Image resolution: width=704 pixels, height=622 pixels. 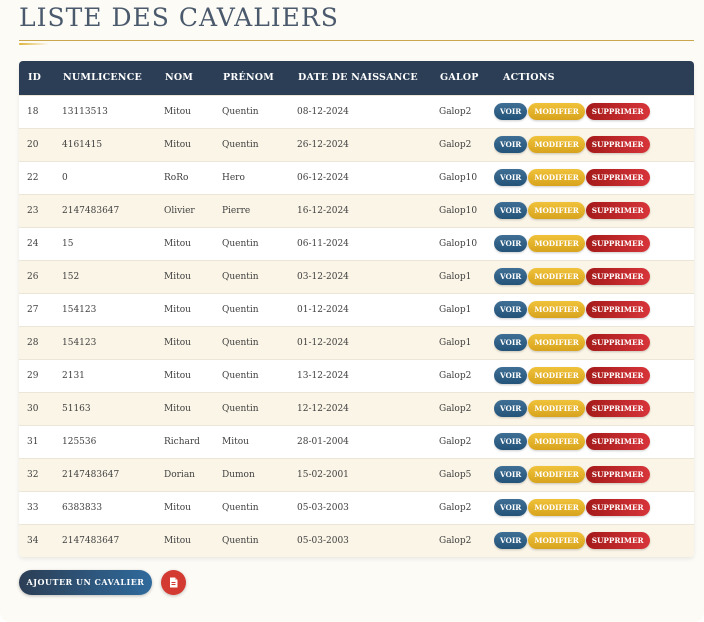 I want to click on cell-date: 08-12-2024, so click(x=323, y=111).